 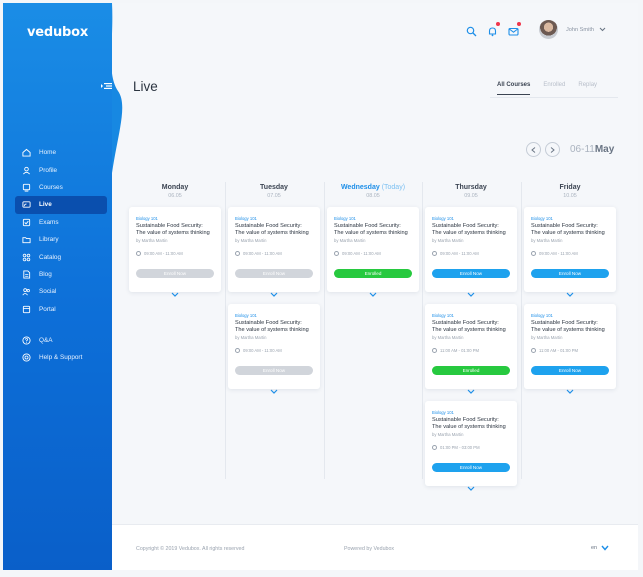 I want to click on catalog-icon, so click(x=26, y=257).